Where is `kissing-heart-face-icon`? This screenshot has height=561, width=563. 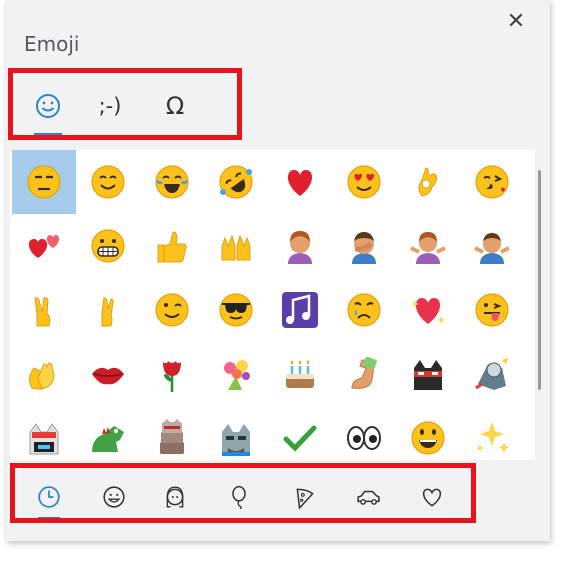
kissing-heart-face-icon is located at coordinates (492, 182).